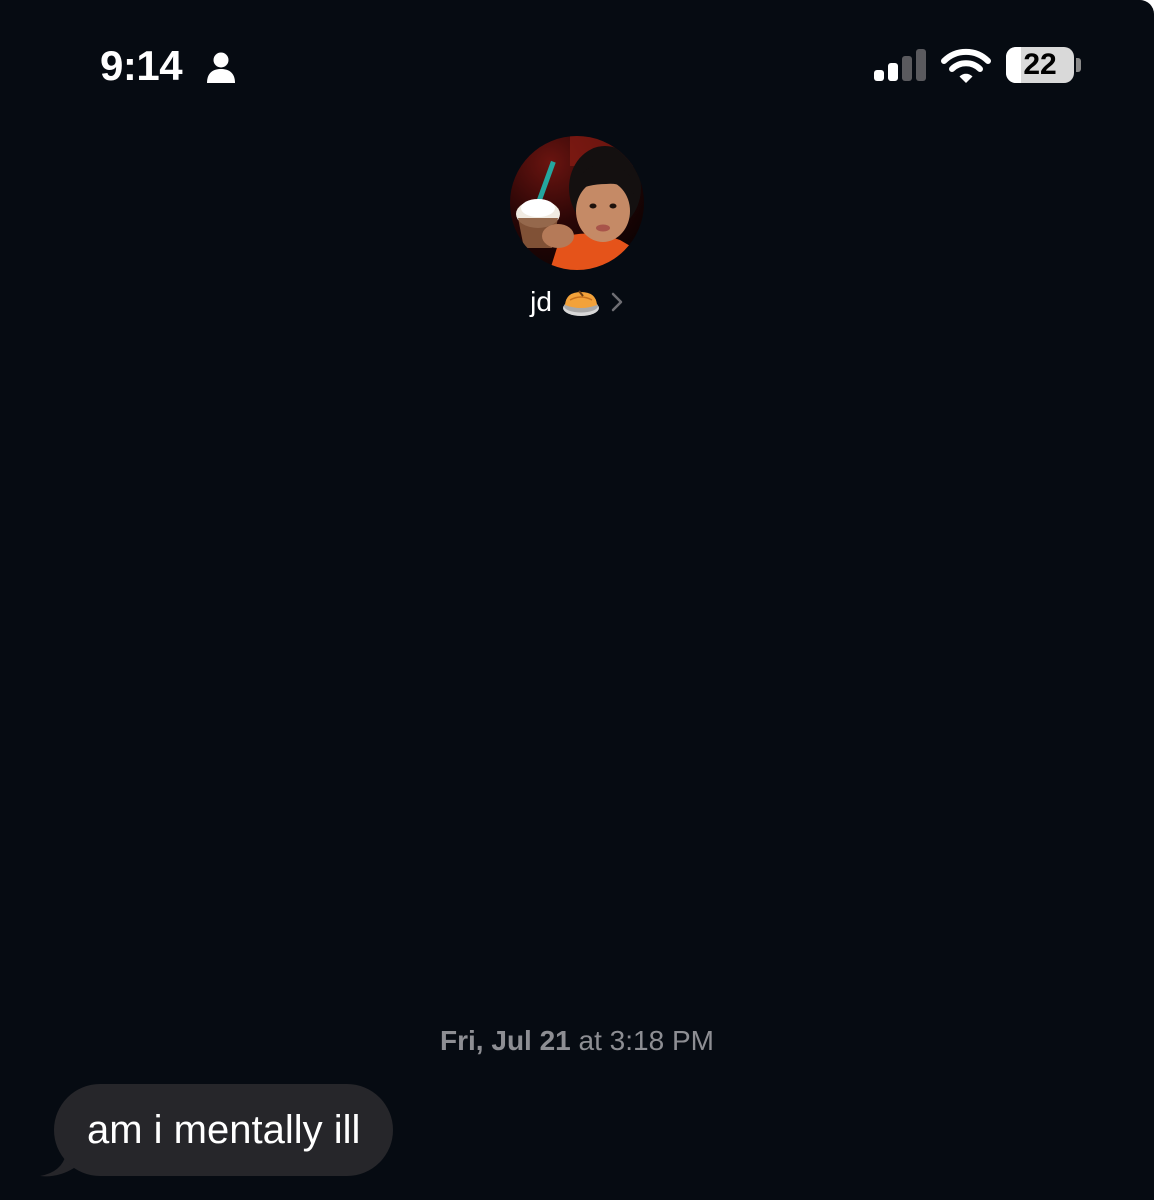  I want to click on contact-avatar, so click(577, 203).